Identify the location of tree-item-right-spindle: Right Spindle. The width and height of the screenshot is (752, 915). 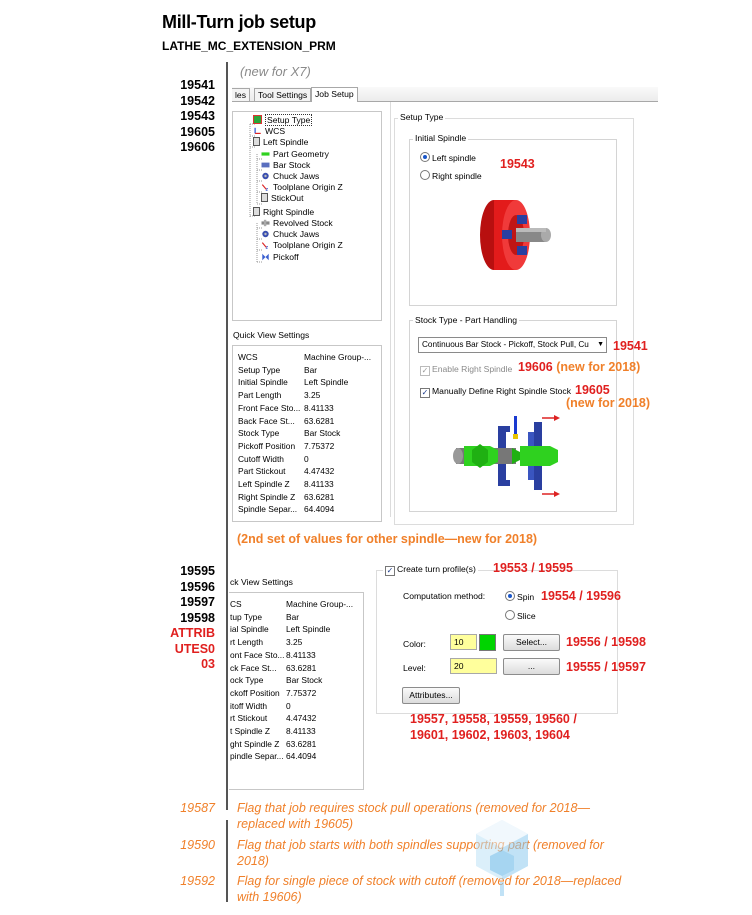
(283, 212).